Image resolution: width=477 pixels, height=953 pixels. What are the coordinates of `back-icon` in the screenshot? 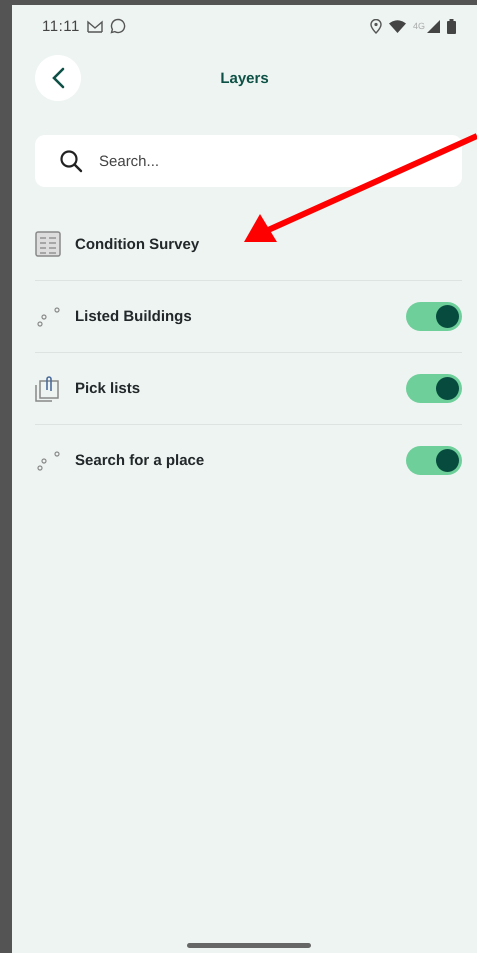 It's located at (58, 78).